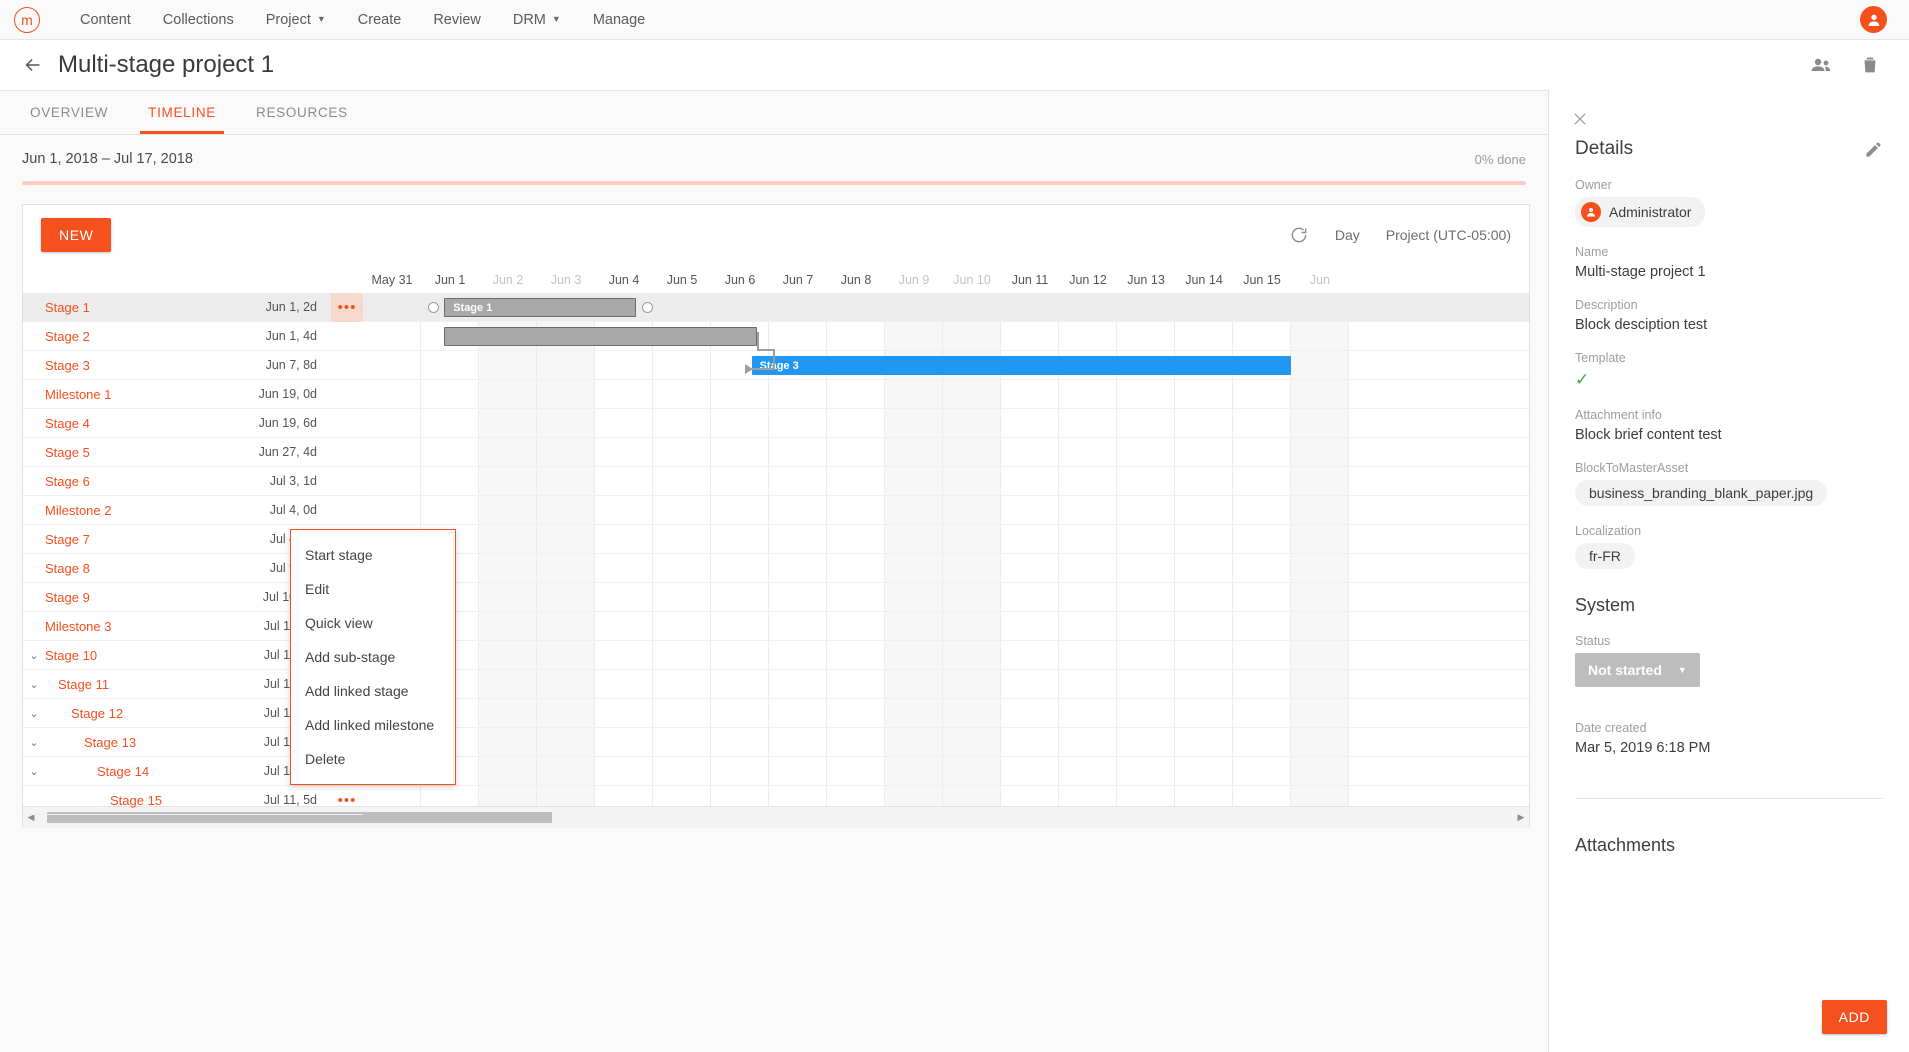  I want to click on gantt-bar: Stage 3, so click(1021, 365).